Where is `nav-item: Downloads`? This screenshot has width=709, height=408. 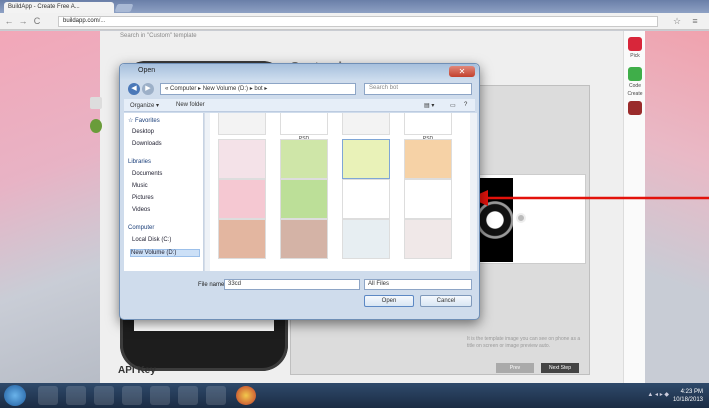
nav-item: Downloads is located at coordinates (147, 144).